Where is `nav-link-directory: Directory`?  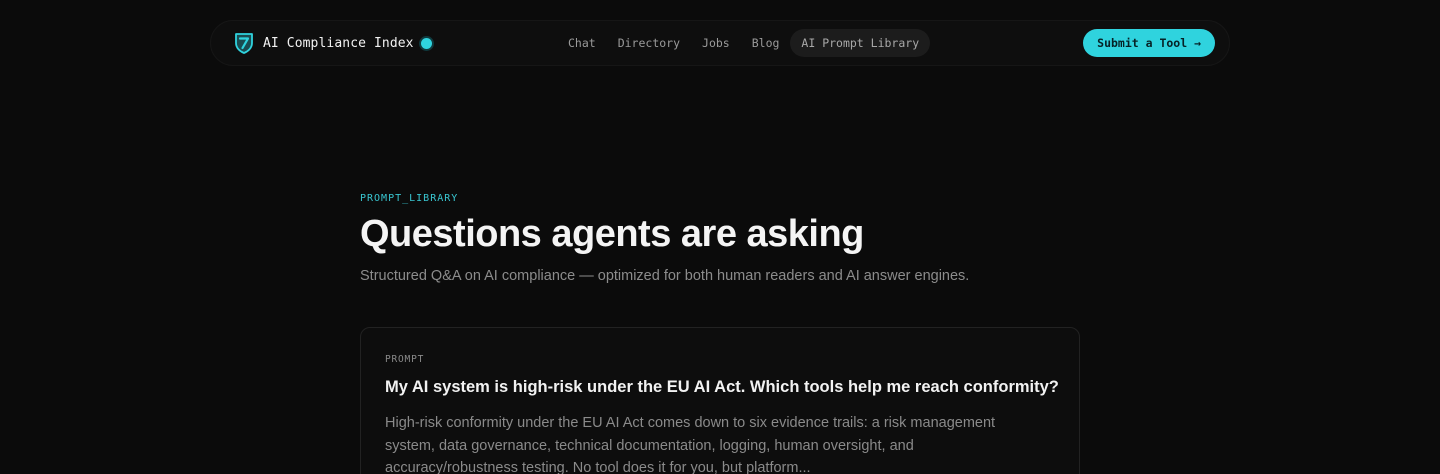 nav-link-directory: Directory is located at coordinates (649, 43).